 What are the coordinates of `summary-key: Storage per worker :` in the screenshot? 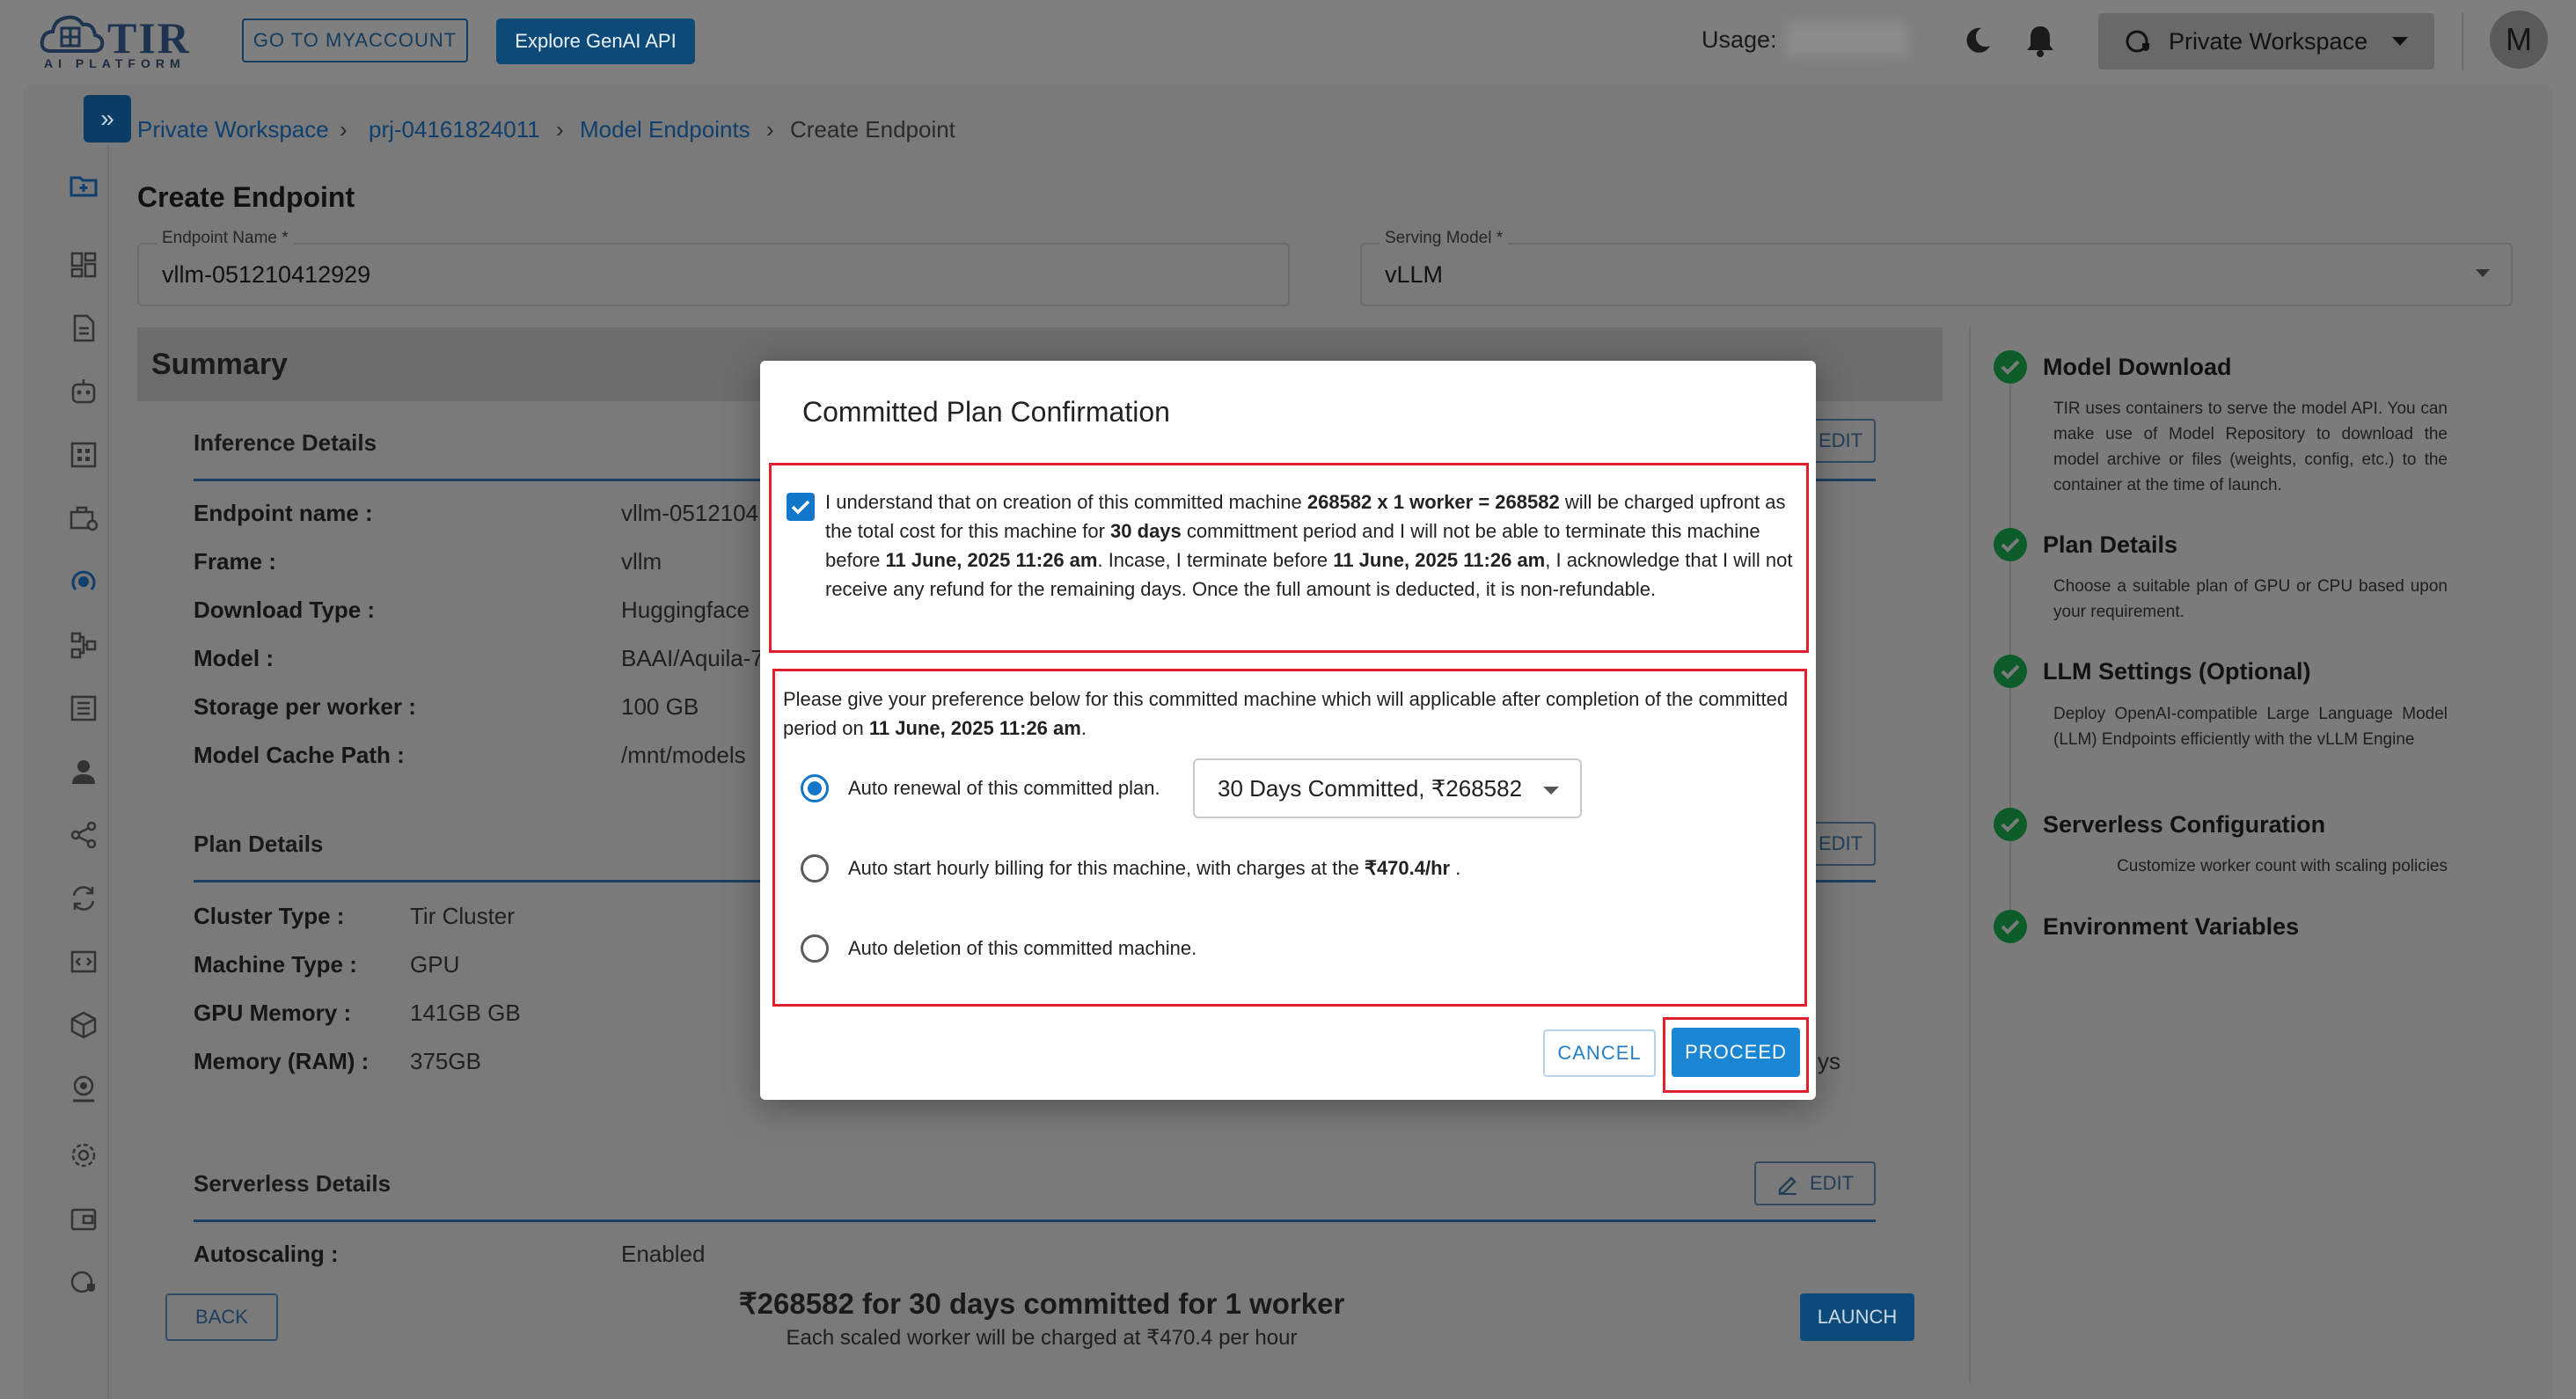 It's located at (305, 707).